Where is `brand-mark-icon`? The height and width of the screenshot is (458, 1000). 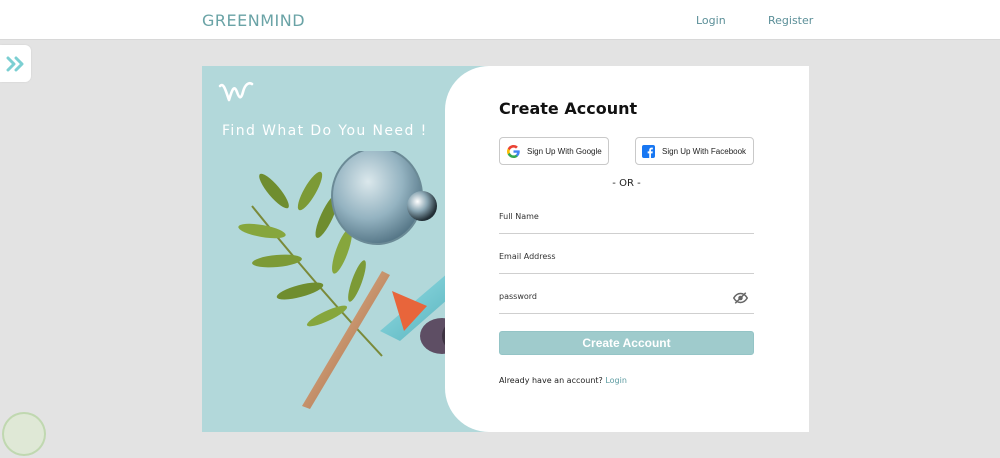
brand-mark-icon is located at coordinates (236, 91).